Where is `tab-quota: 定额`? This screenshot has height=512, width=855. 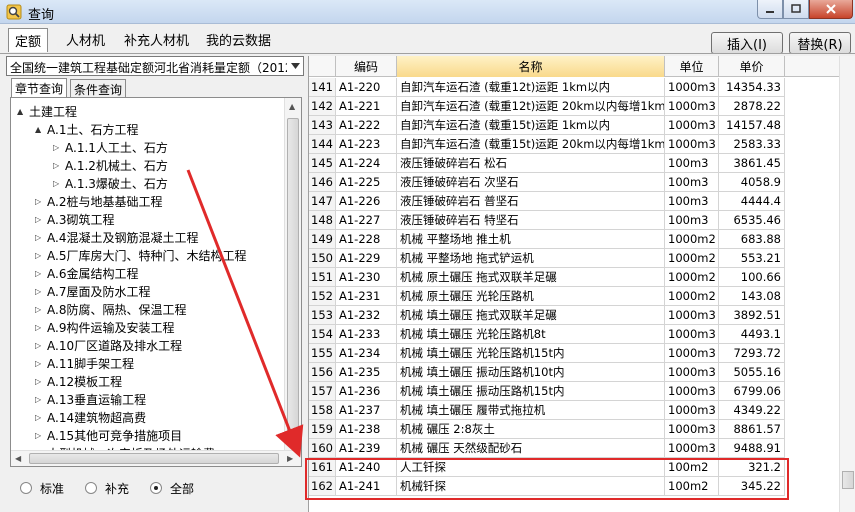
tab-quota: 定额 is located at coordinates (28, 40).